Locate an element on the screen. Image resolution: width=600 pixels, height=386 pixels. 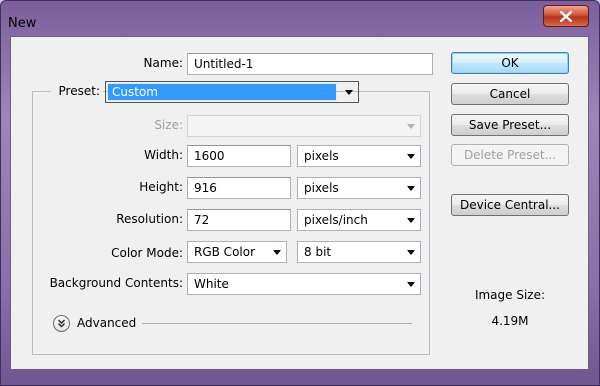
height-label: Height: is located at coordinates (161, 187).